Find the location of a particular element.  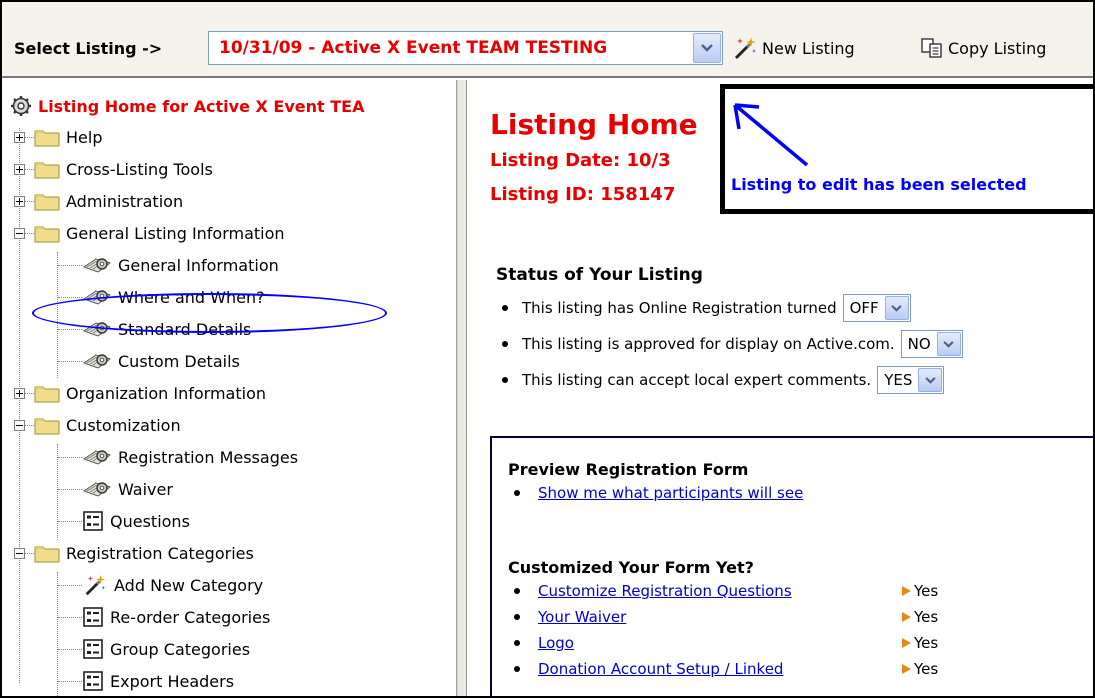

tree-item-help: Help is located at coordinates (58, 137).